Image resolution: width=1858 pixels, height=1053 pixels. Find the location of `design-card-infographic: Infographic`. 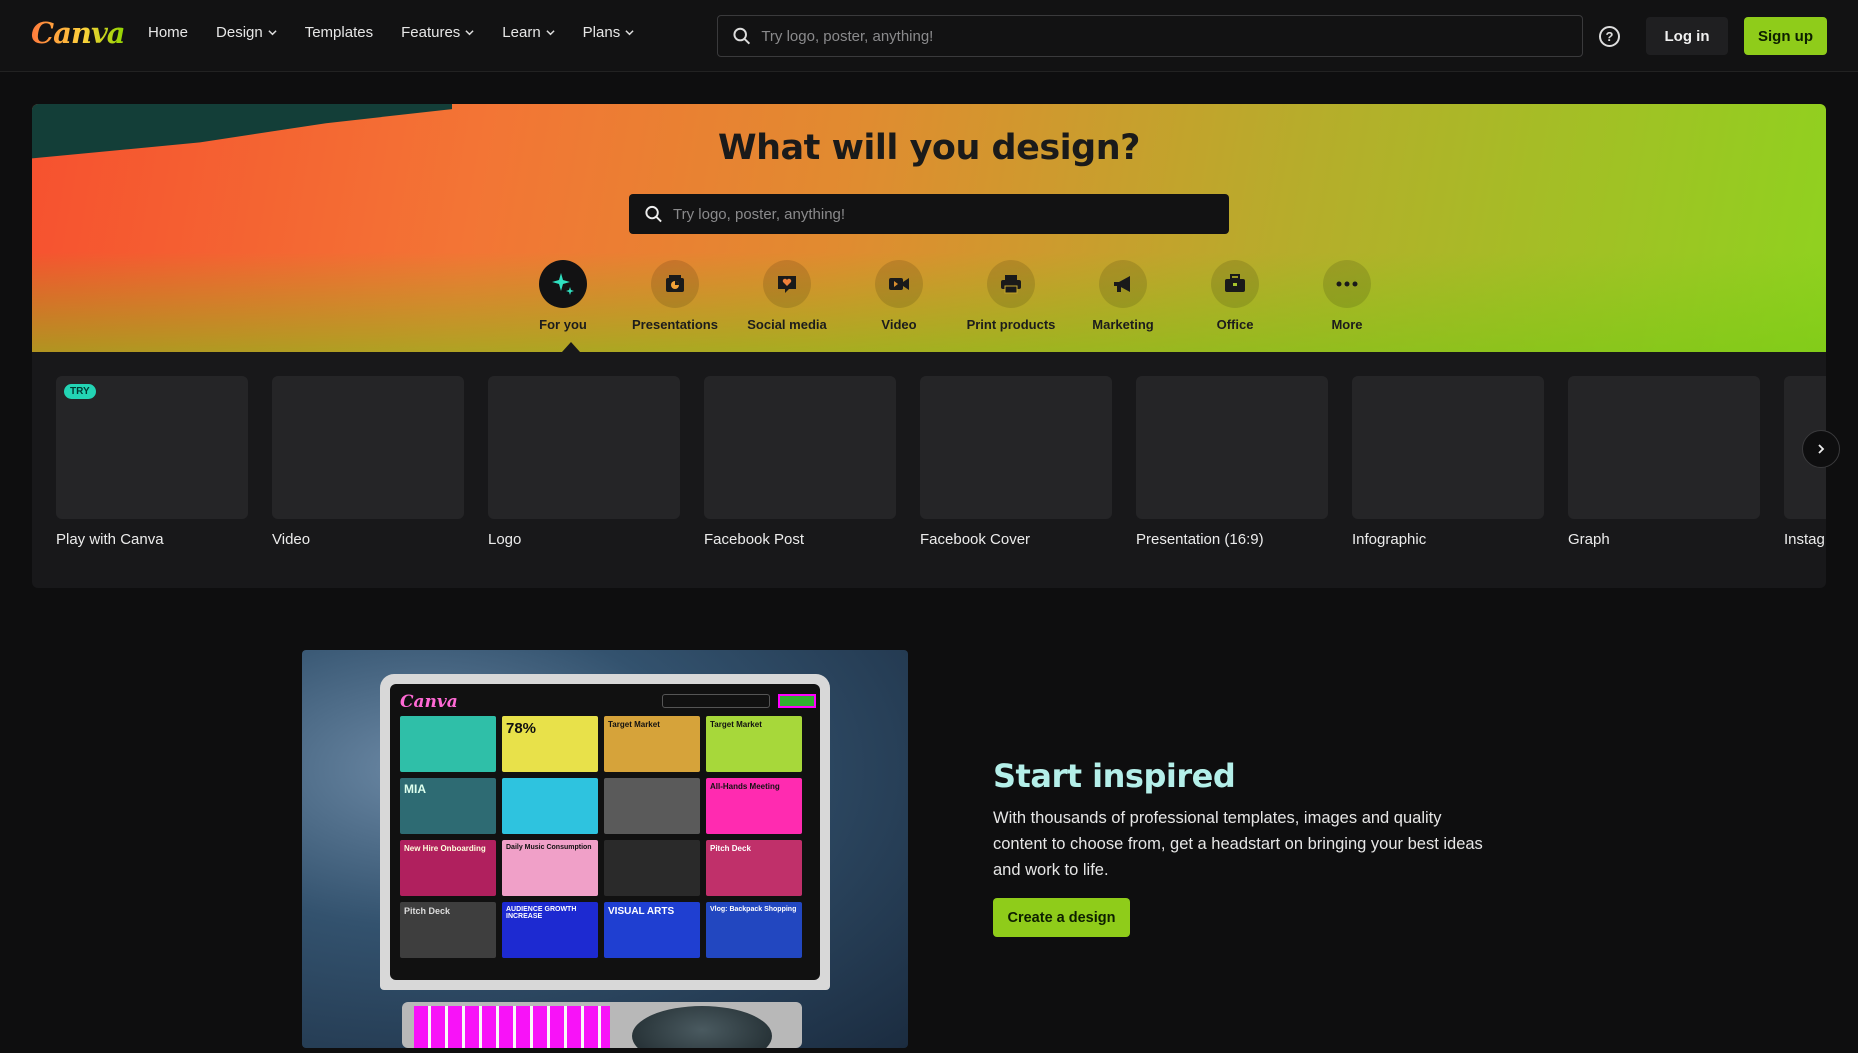

design-card-infographic: Infographic is located at coordinates (1448, 462).